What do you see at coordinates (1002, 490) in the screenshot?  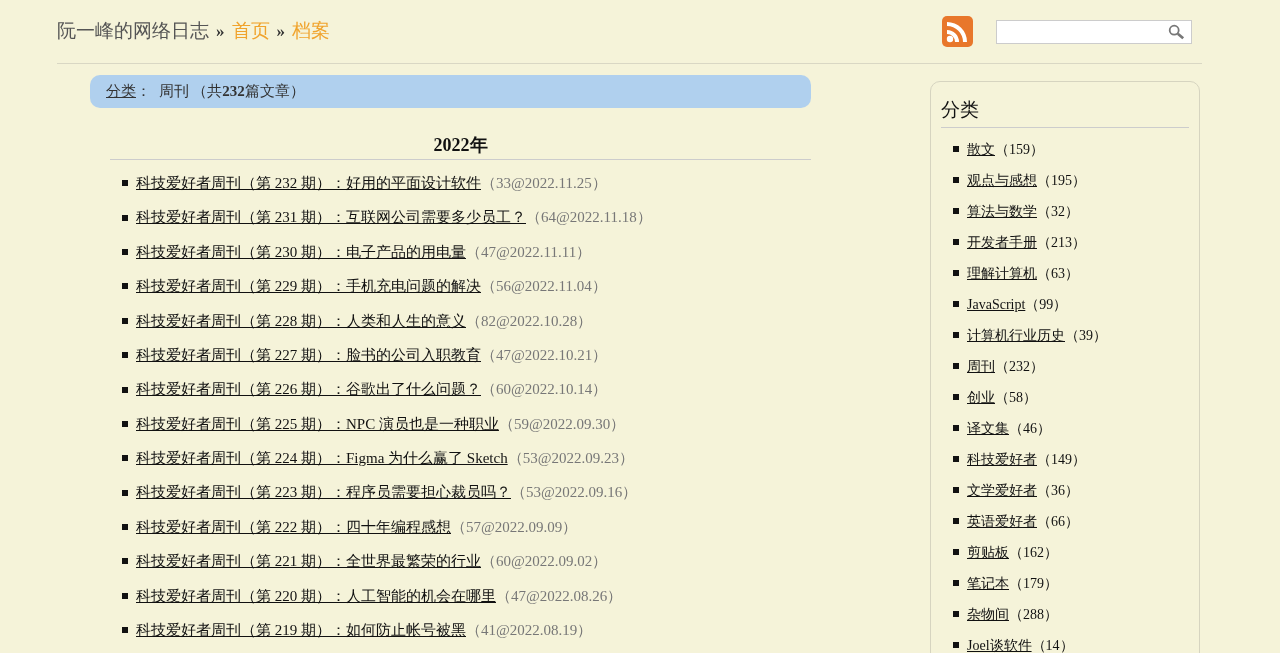 I see `category-link: 文学爱好者` at bounding box center [1002, 490].